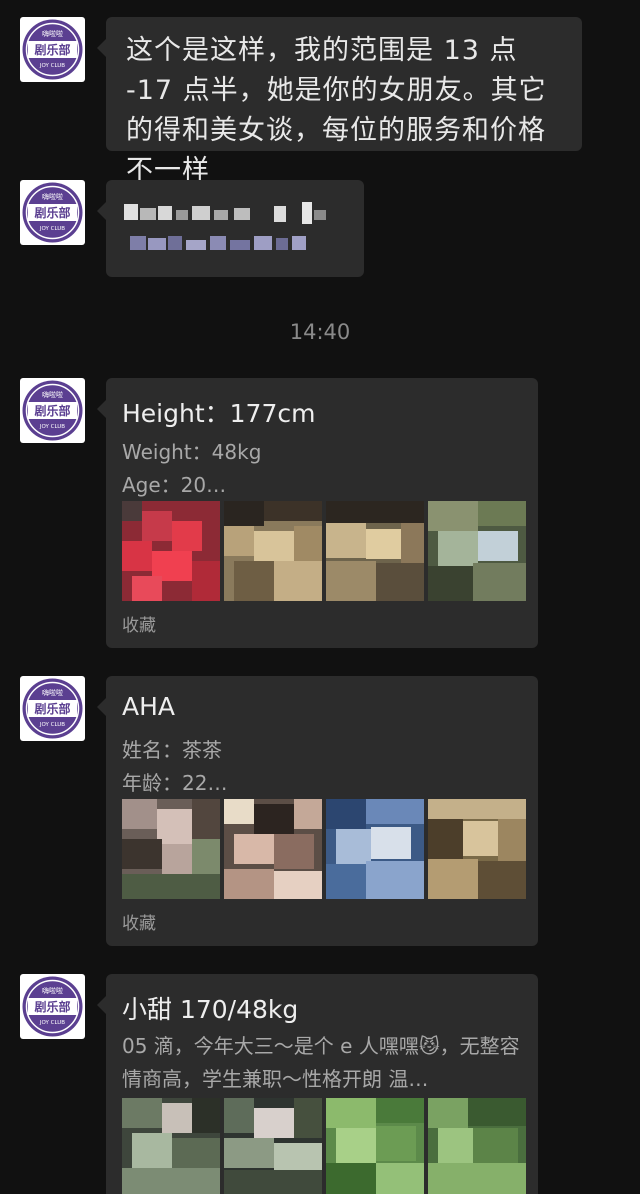 The image size is (640, 1194). Describe the element at coordinates (192, 452) in the screenshot. I see `card-line: Weight：48kg` at that location.